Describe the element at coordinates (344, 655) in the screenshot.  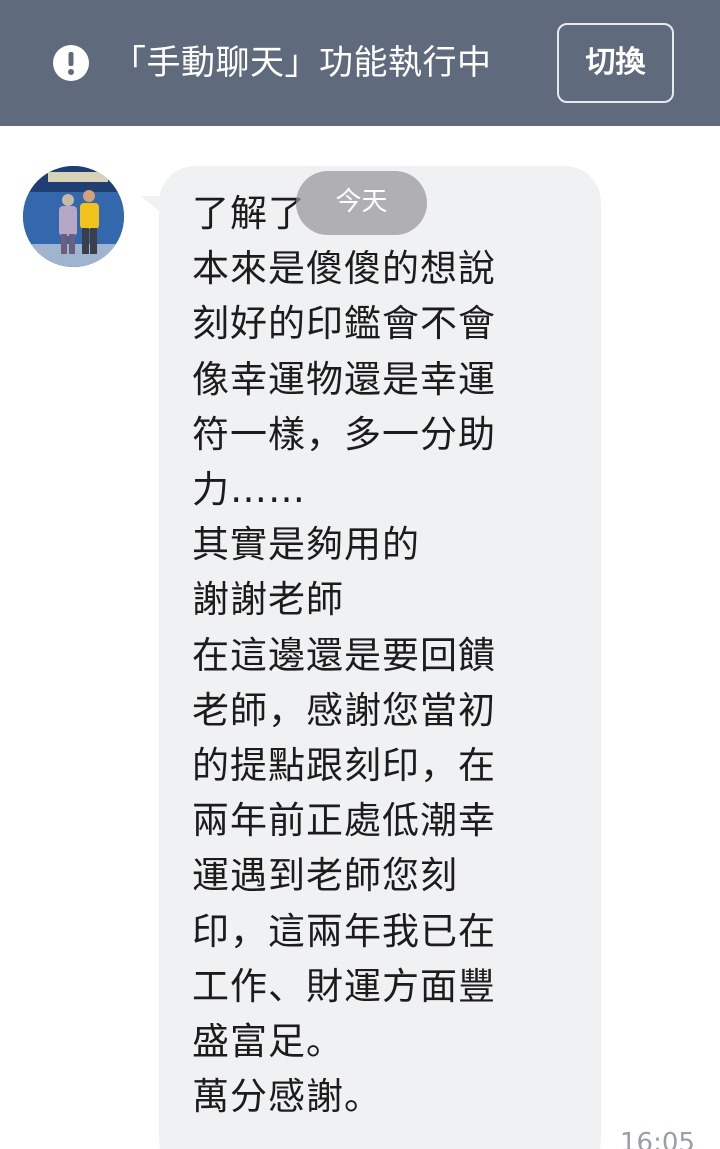
I see `message-line: 在這邊還是要回饋` at that location.